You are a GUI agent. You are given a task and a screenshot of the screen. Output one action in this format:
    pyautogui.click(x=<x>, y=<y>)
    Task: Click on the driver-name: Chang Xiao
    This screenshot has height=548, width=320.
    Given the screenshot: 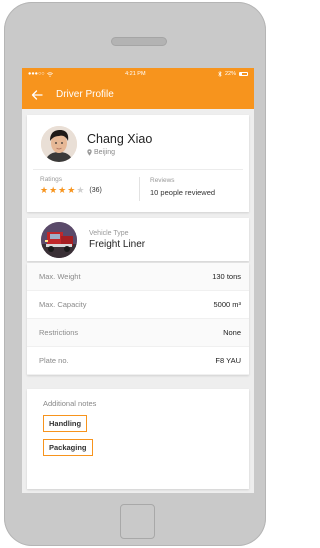 What is the action you would take?
    pyautogui.click(x=120, y=138)
    